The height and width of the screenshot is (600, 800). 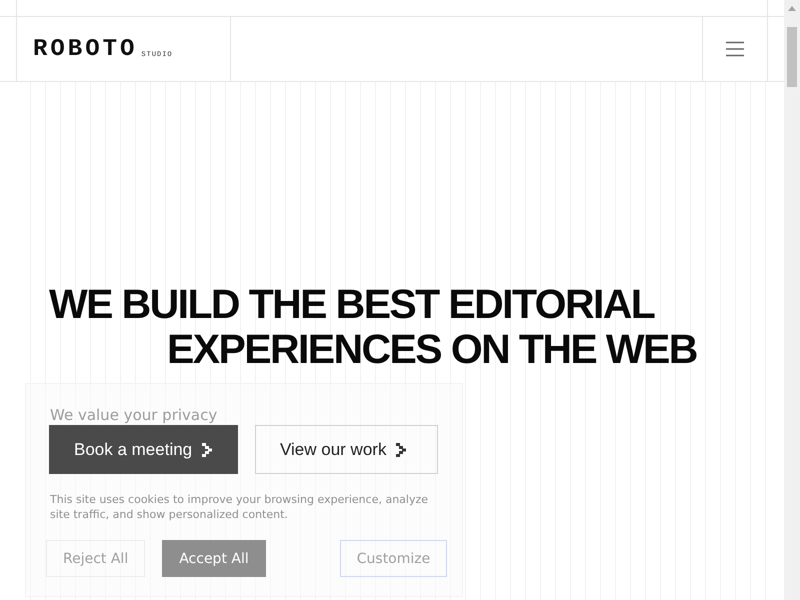 I want to click on scrollbar, so click(x=792, y=300).